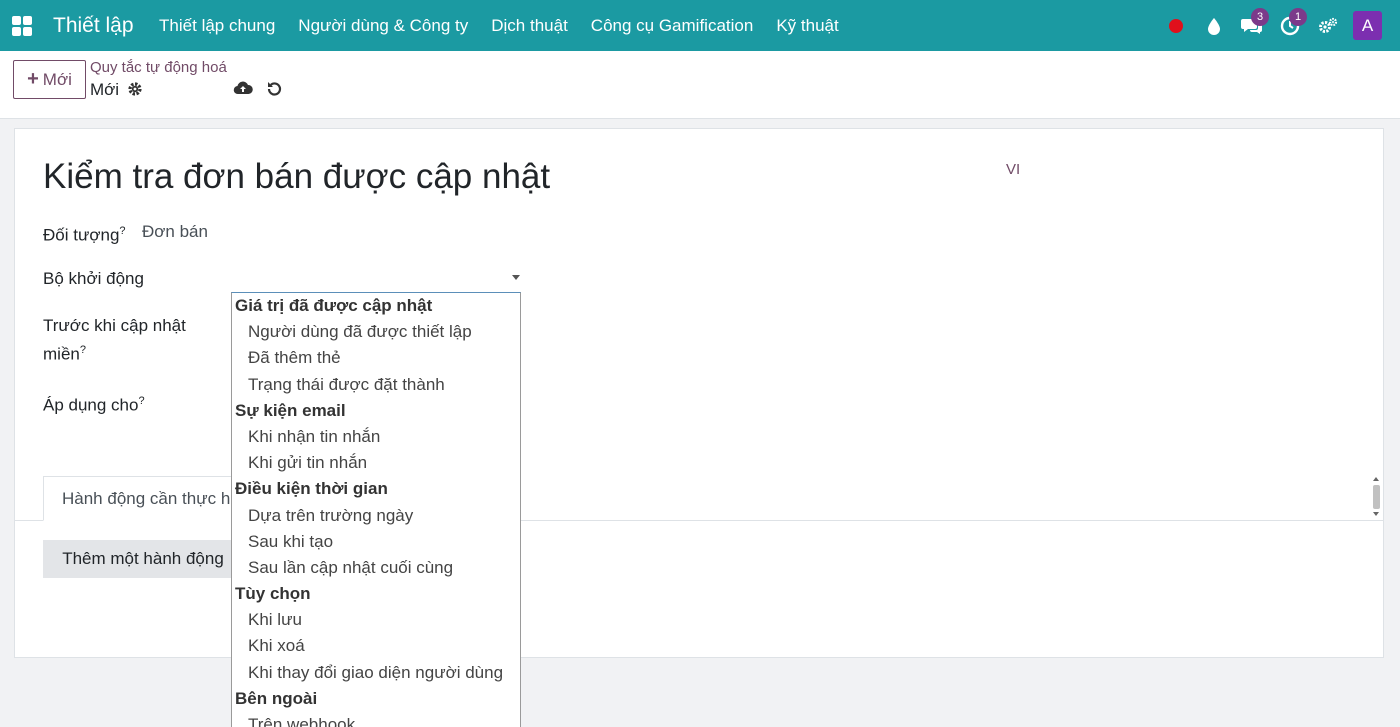 The height and width of the screenshot is (727, 1400). Describe the element at coordinates (376, 385) in the screenshot. I see `option-state-set-to: Trạng thái được đặt thành` at that location.